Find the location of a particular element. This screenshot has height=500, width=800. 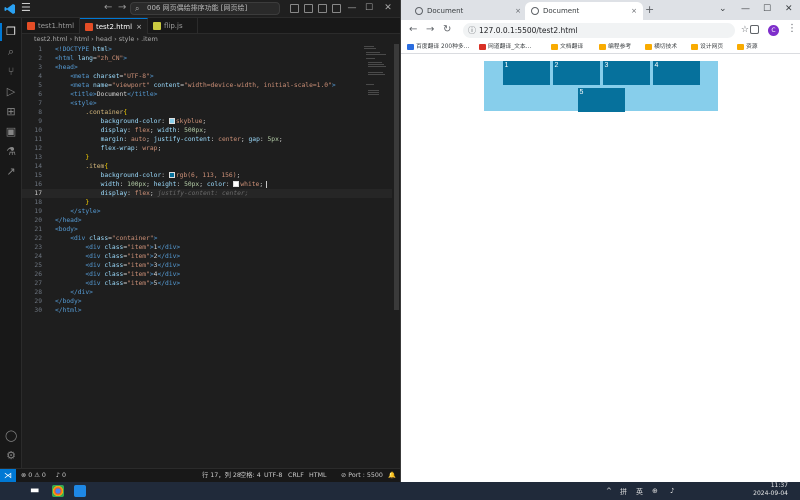

code-line: 19 </style> is located at coordinates (207, 211).